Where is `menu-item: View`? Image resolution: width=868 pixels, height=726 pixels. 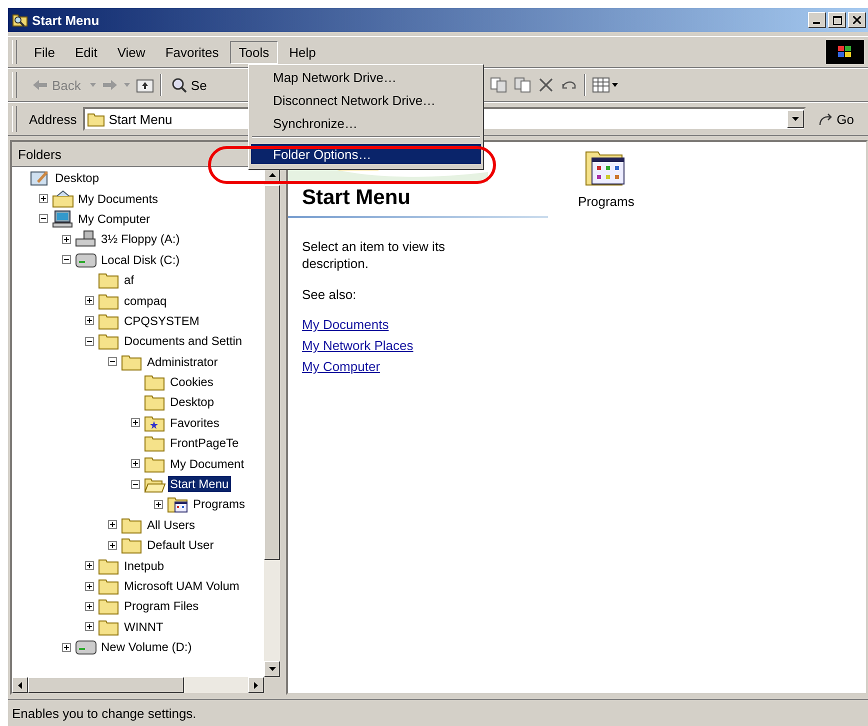 menu-item: View is located at coordinates (131, 52).